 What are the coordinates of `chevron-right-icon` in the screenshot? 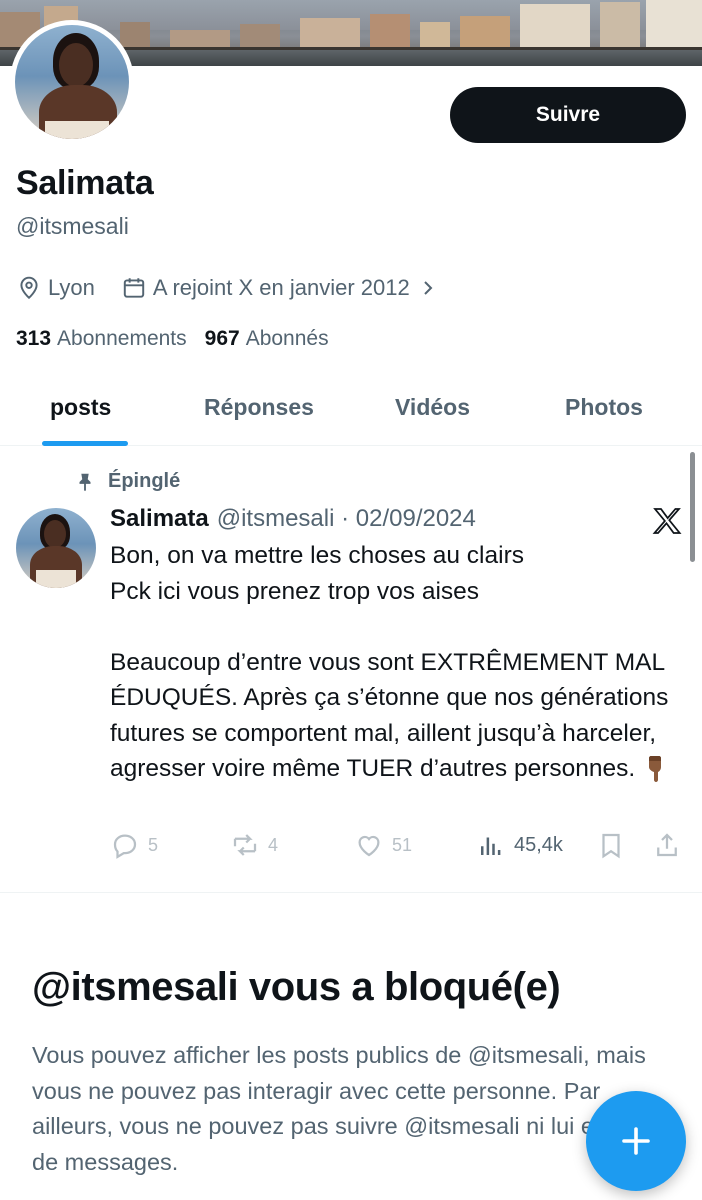 It's located at (428, 288).